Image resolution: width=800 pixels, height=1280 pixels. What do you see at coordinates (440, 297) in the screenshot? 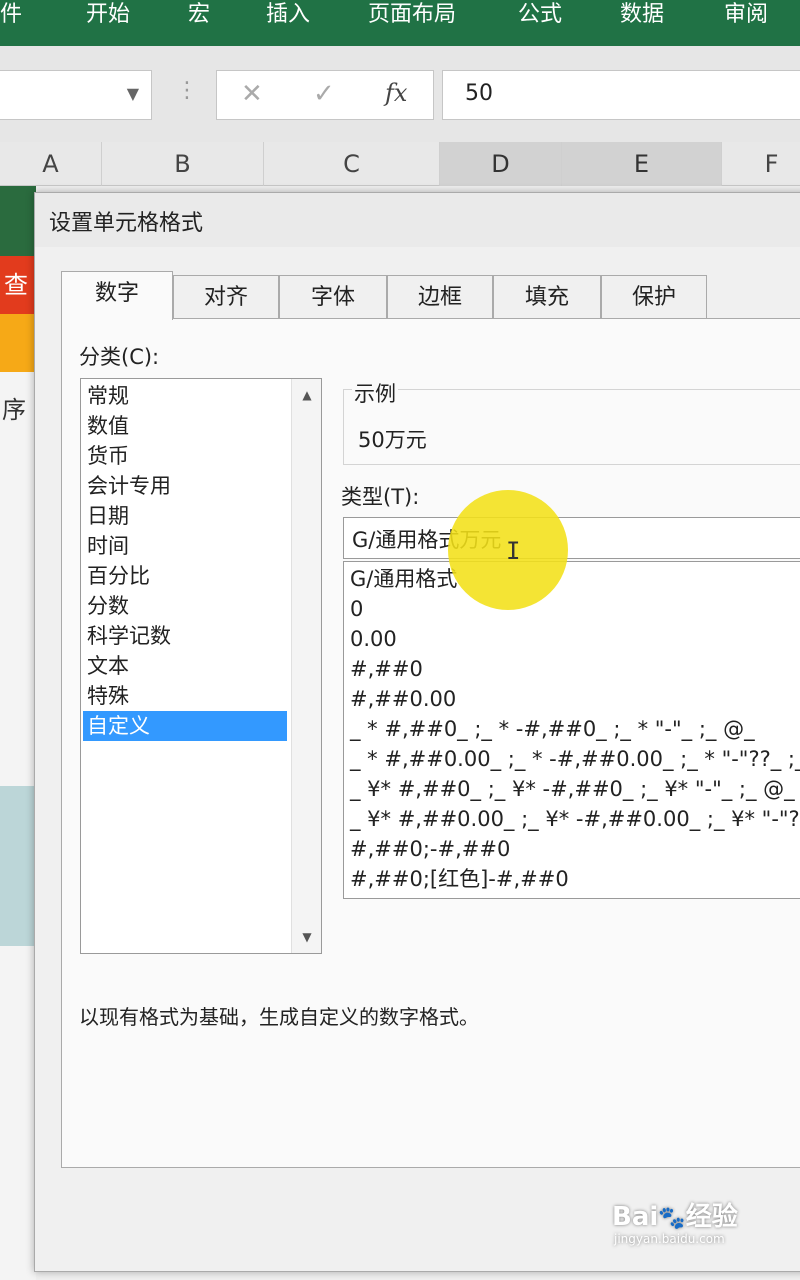
I see `tab-border: 边框` at bounding box center [440, 297].